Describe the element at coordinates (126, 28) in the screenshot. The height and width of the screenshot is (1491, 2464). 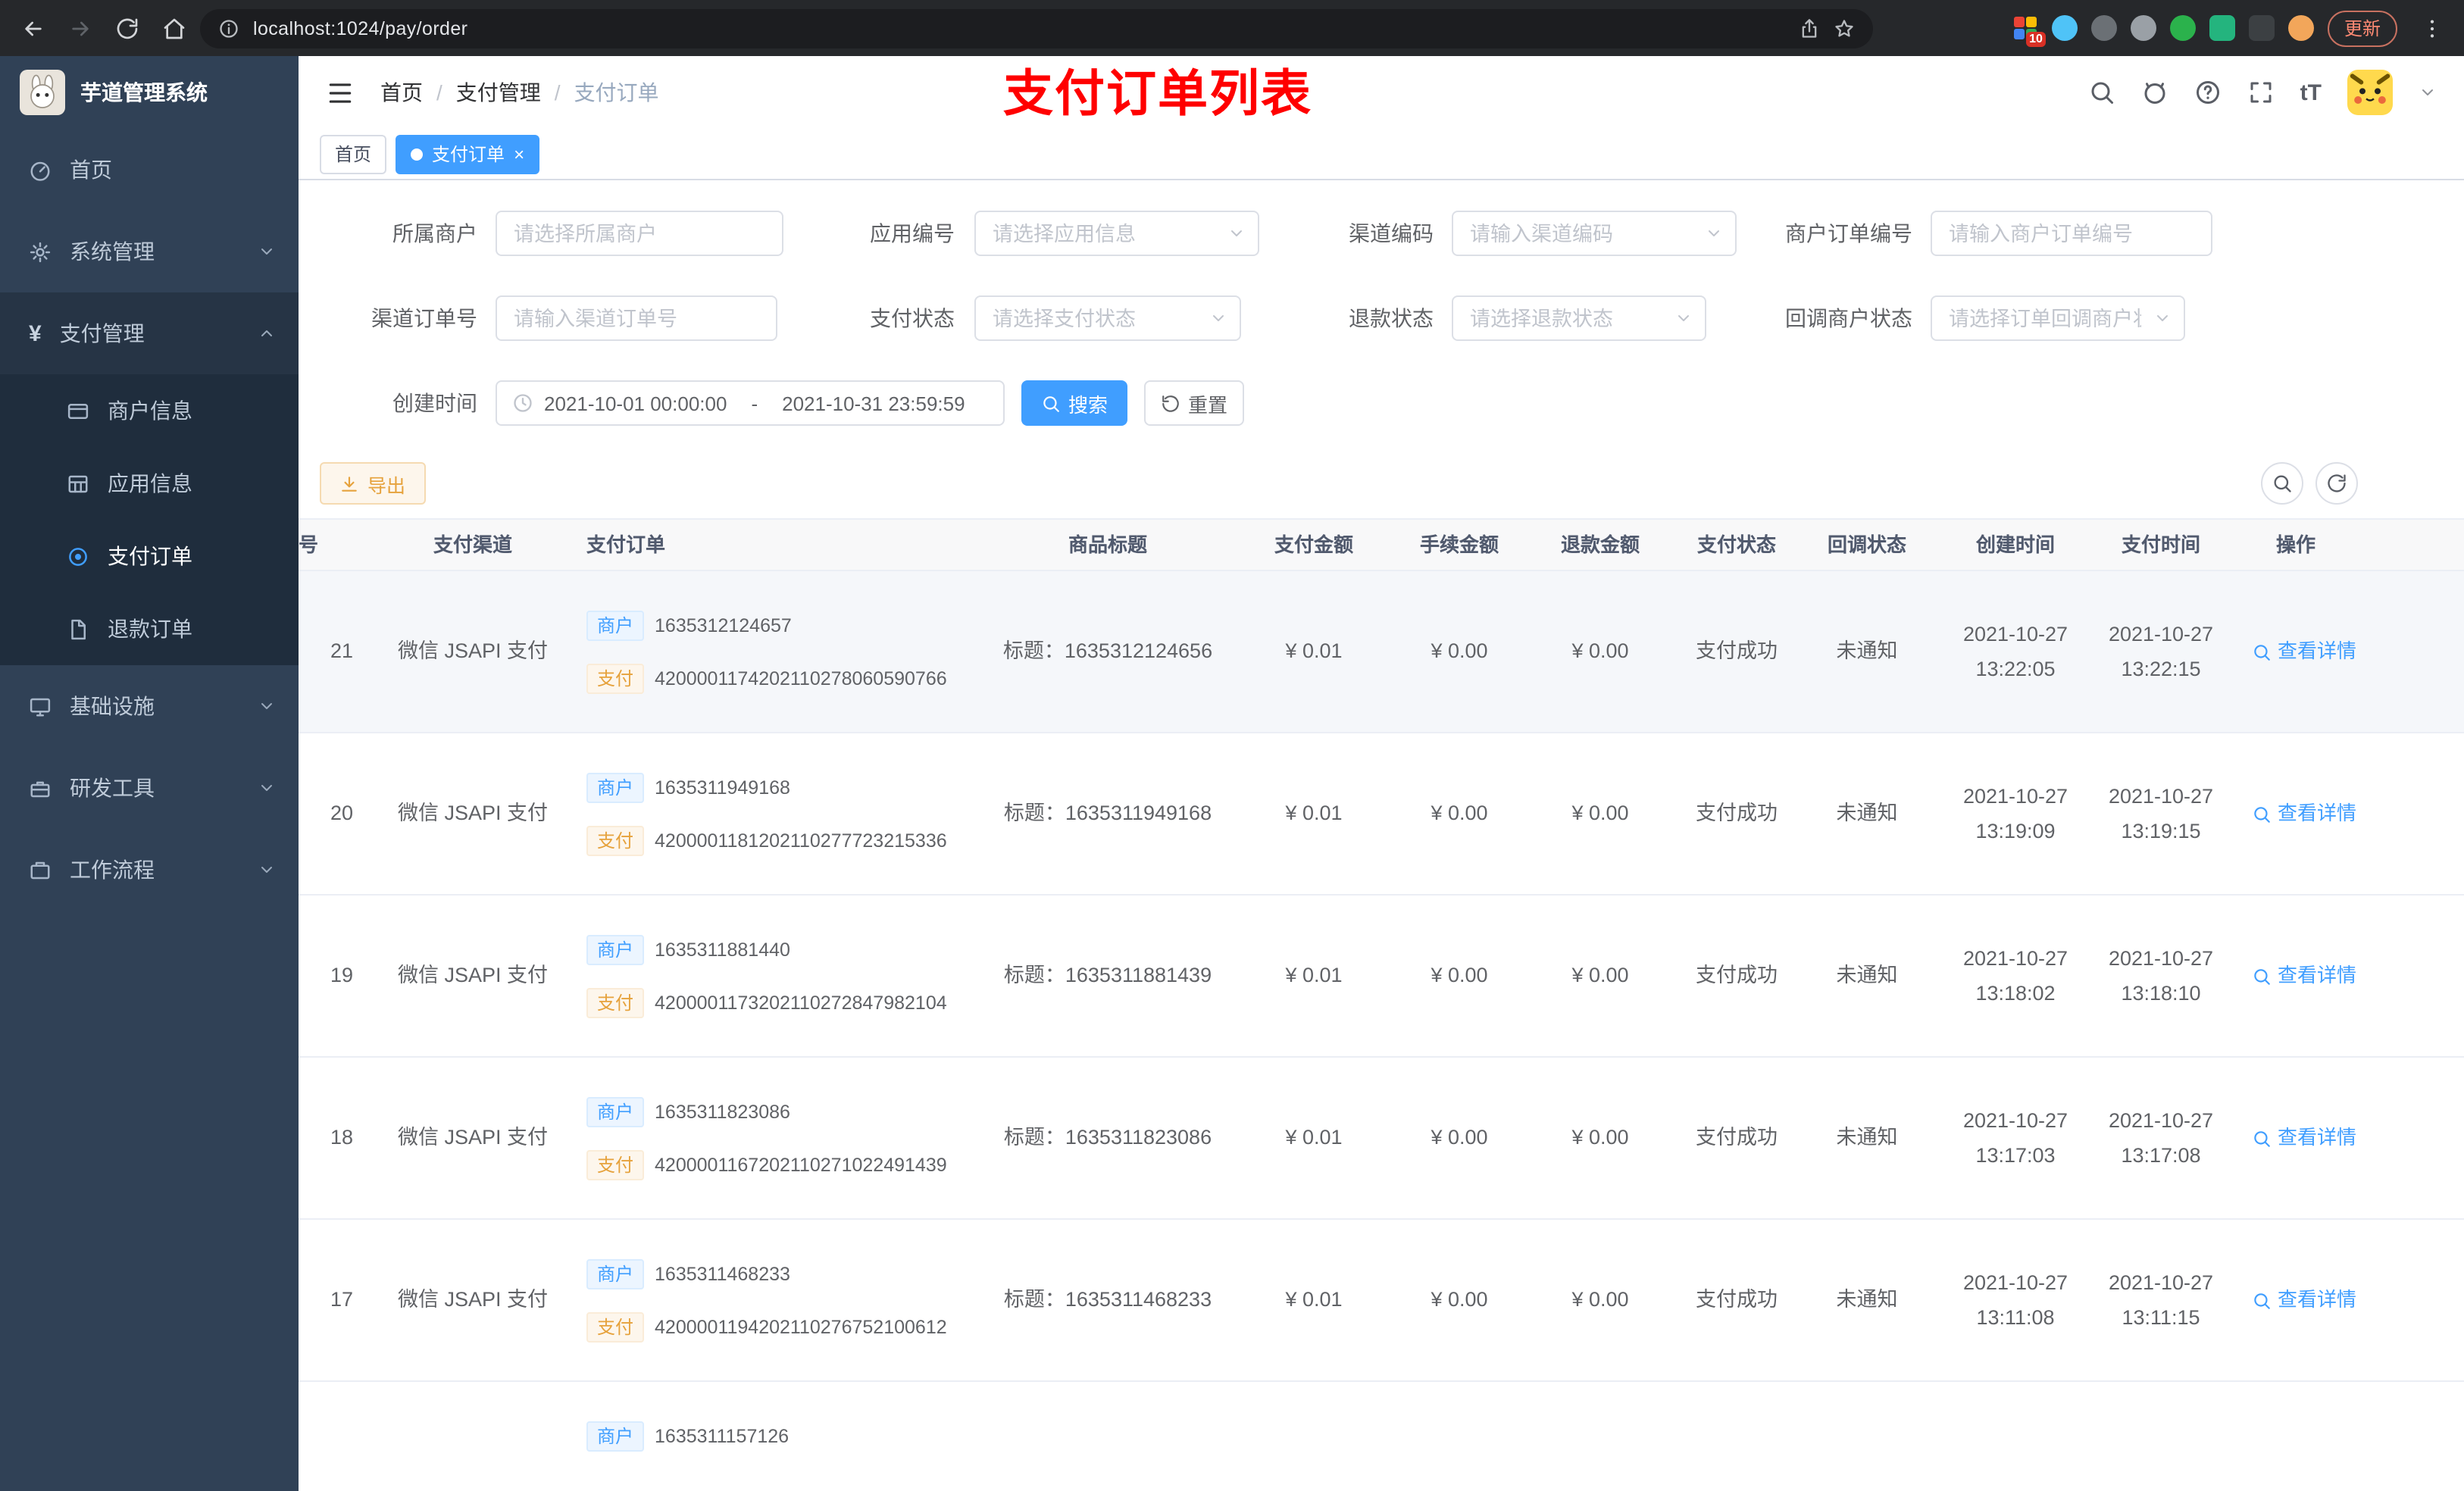
I see `browser-reload-icon` at that location.